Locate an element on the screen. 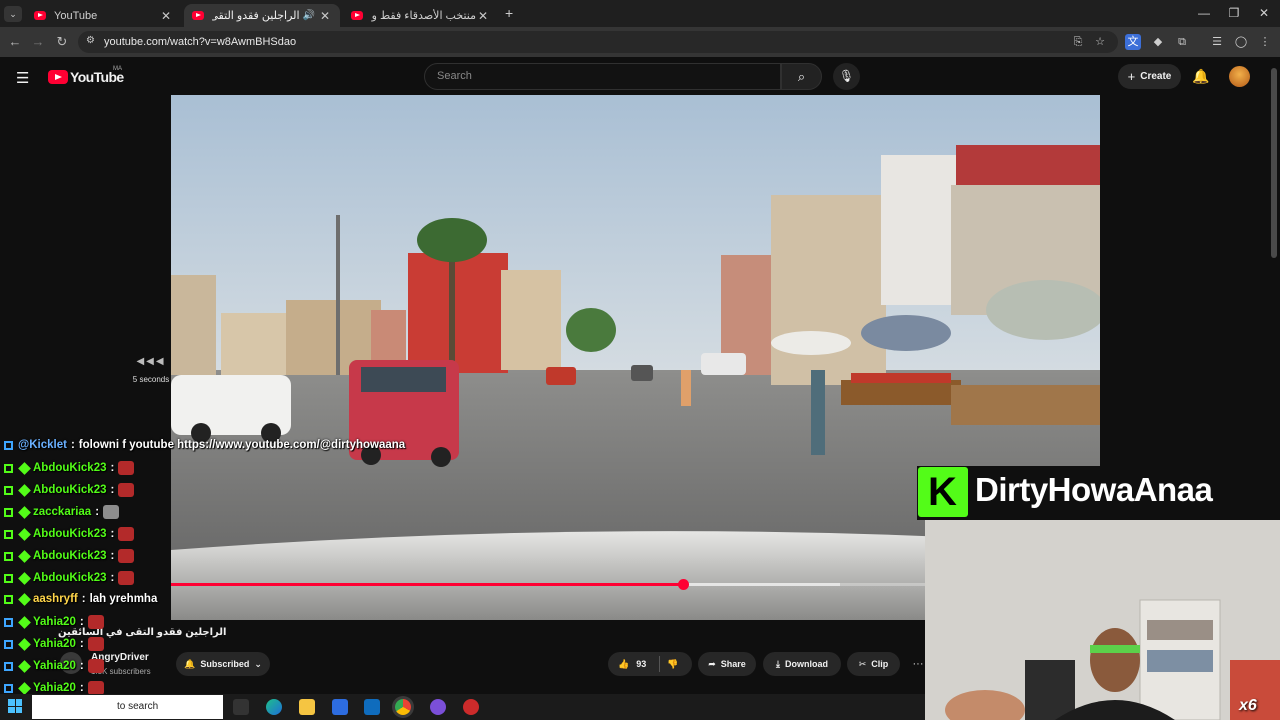 This screenshot has width=1280, height=720. extensions-puzzle-icon: ⧉ is located at coordinates (1182, 42).